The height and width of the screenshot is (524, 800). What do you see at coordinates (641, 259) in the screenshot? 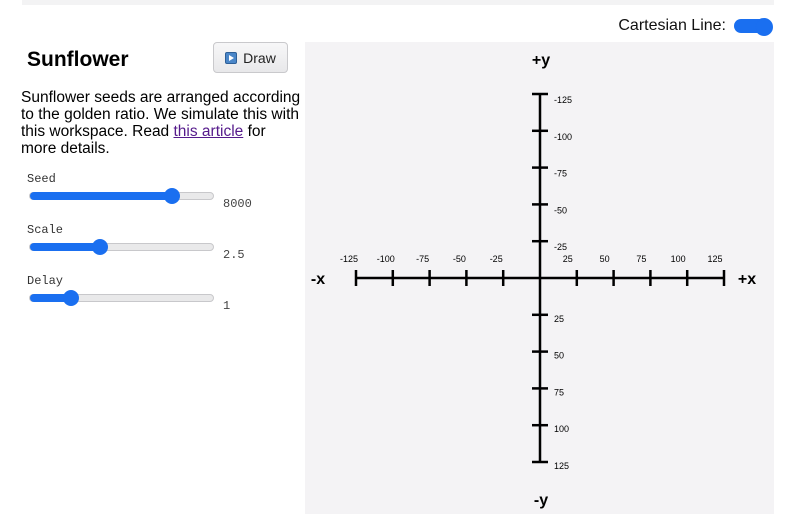
I see `x-tick-label: 75` at bounding box center [641, 259].